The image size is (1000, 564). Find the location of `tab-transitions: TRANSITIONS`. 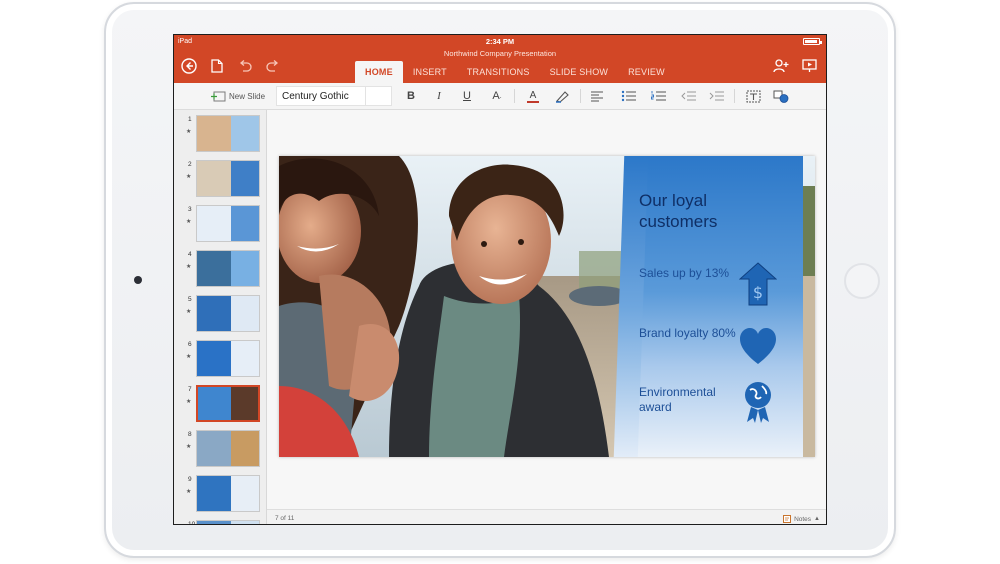

tab-transitions: TRANSITIONS is located at coordinates (498, 72).